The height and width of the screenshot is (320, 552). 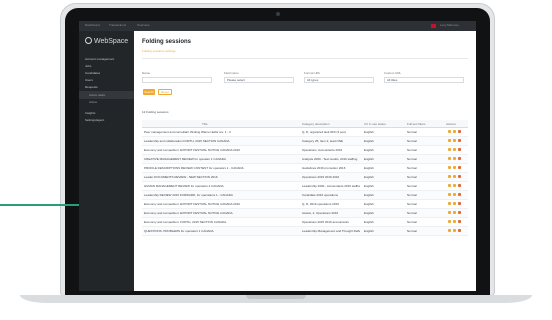 What do you see at coordinates (449, 25) in the screenshot?
I see `user-menu: Lucy Maroney` at bounding box center [449, 25].